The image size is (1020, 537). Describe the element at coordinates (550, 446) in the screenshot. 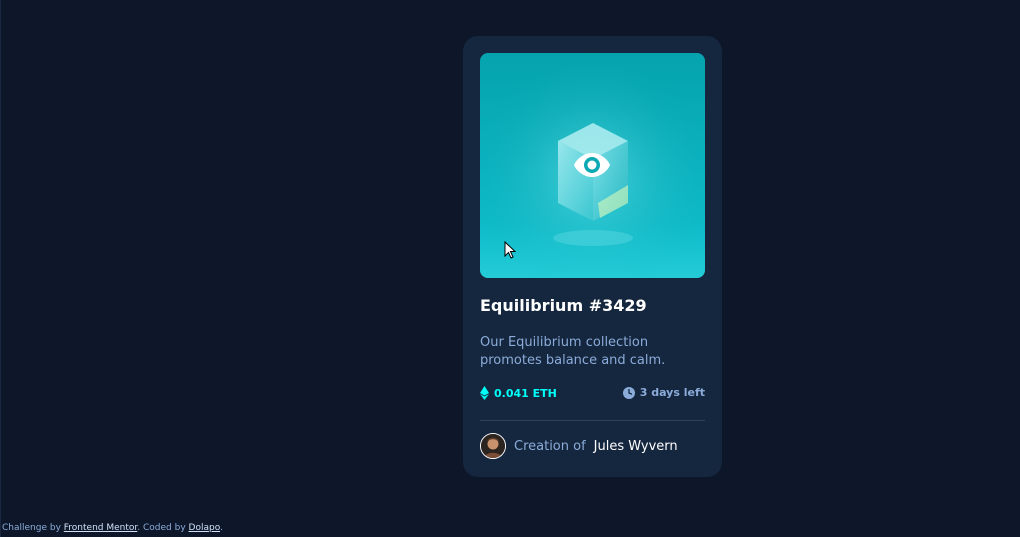

I see `creator-prefix: Creation of` at that location.